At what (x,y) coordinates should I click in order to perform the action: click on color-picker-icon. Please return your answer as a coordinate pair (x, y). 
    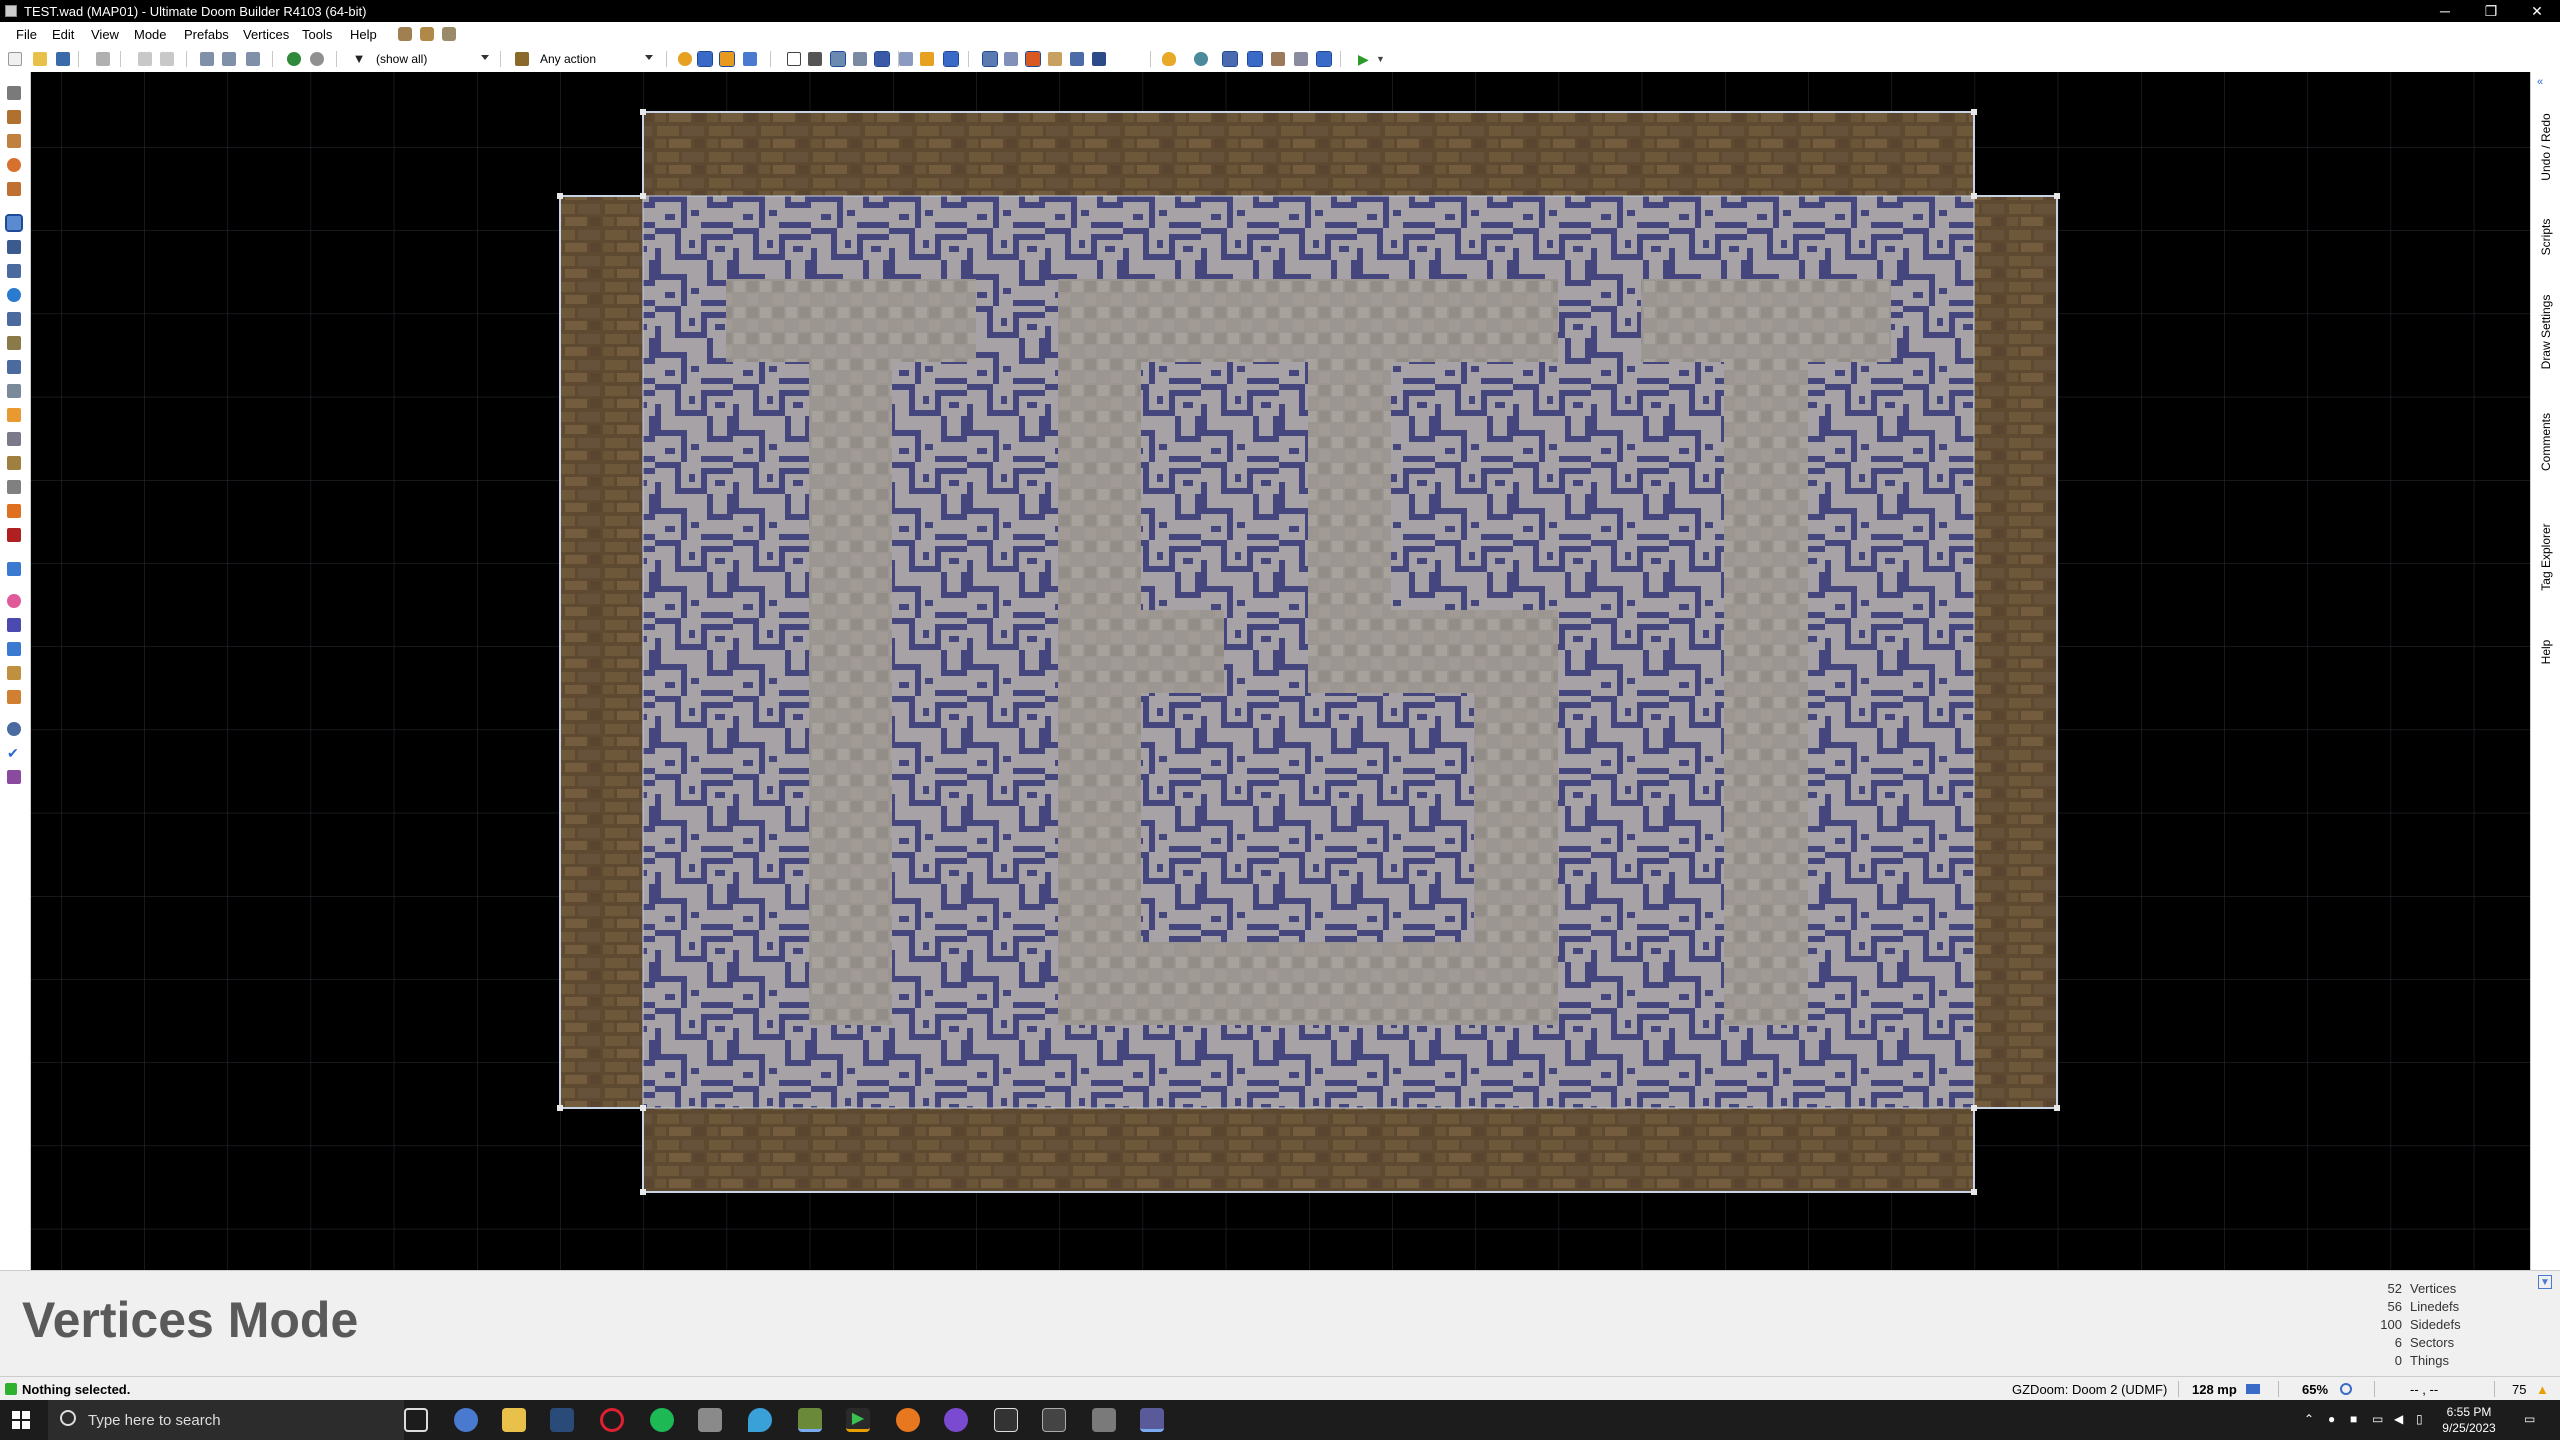
    Looking at the image, I should click on (14, 601).